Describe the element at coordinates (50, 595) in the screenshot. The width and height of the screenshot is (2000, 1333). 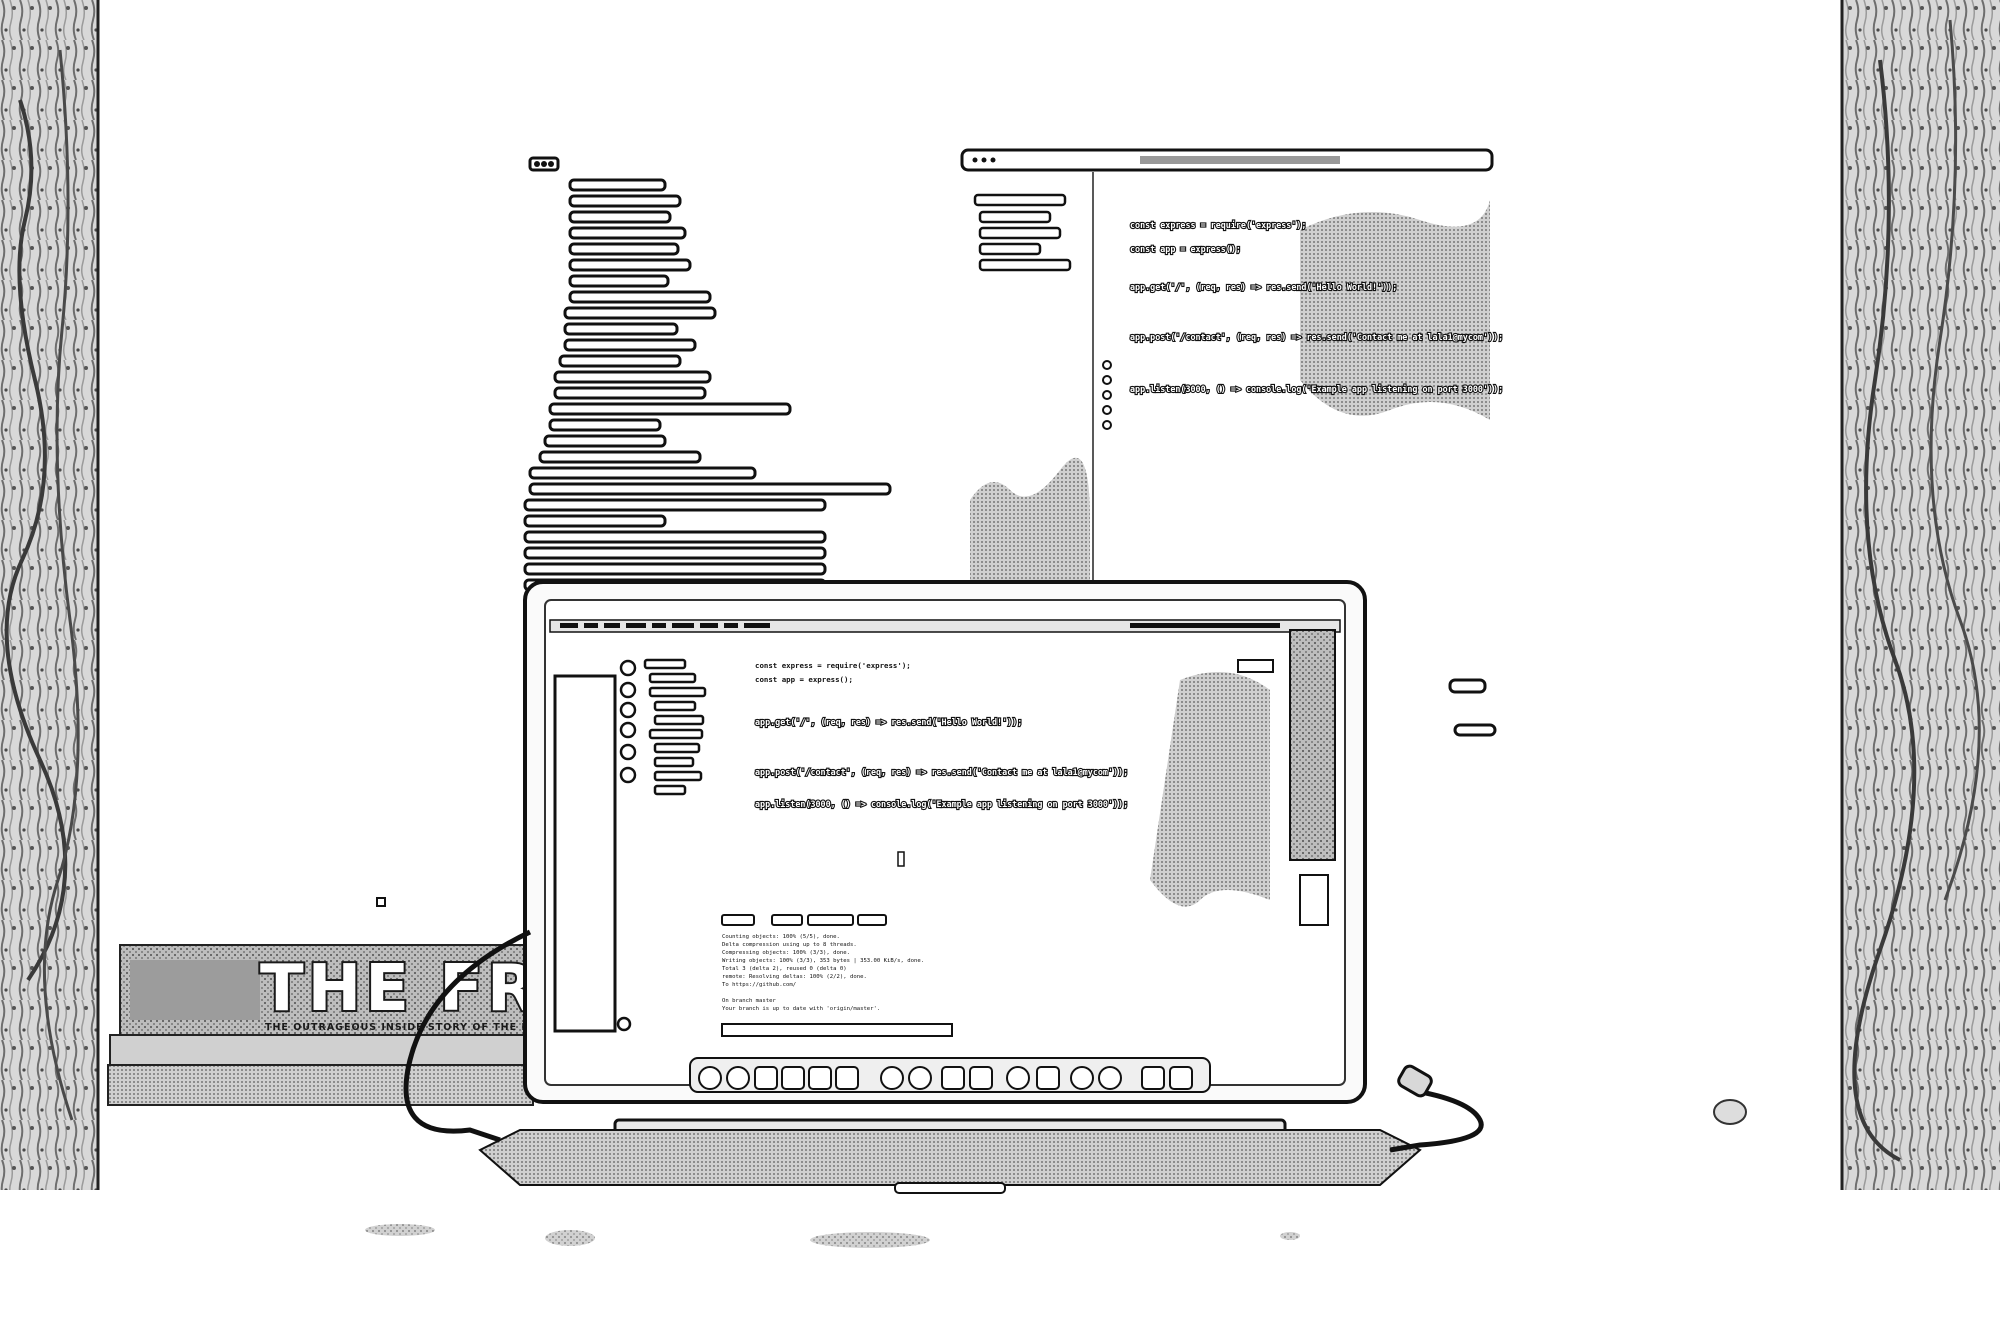
I see `left-wood-frame` at that location.